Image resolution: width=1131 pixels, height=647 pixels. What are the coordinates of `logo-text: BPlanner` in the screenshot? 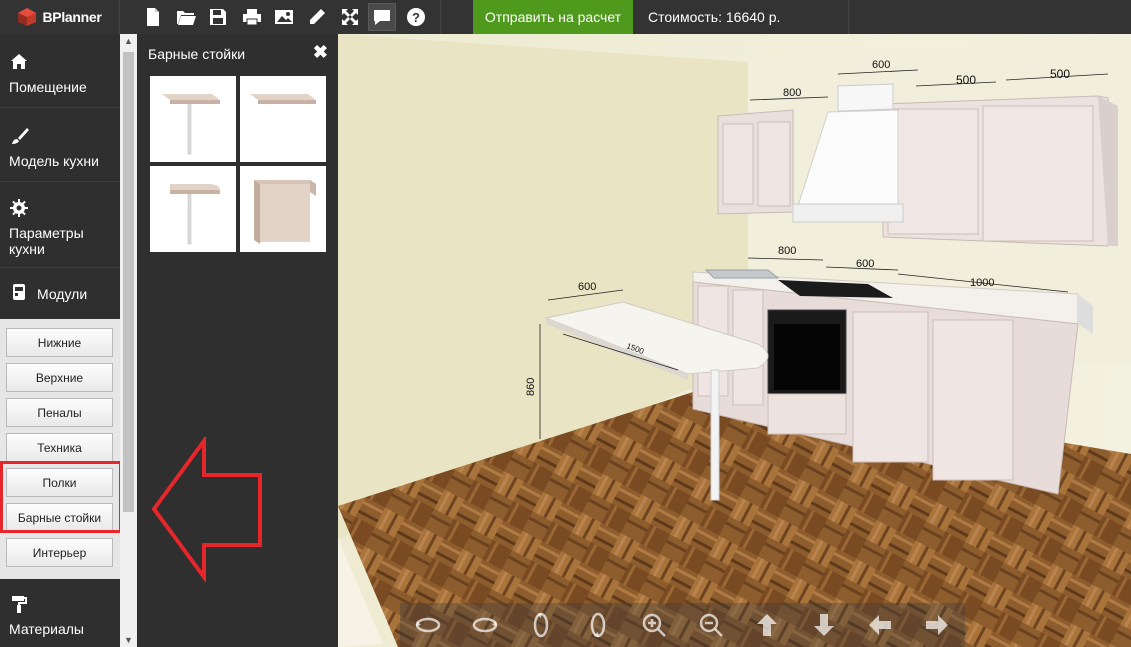 It's located at (72, 17).